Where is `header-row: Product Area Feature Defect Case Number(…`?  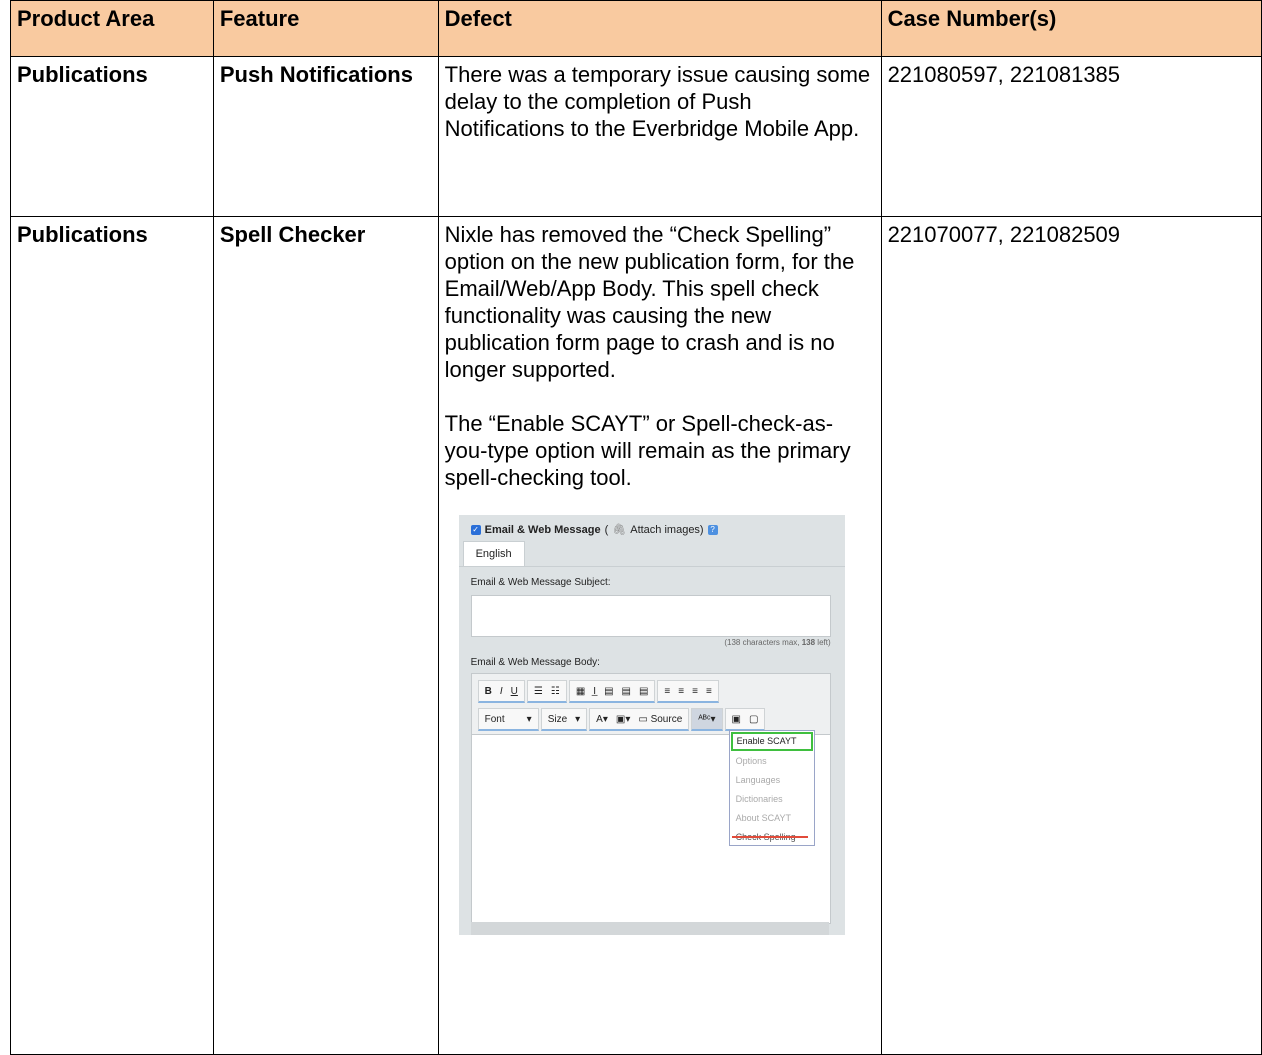 header-row: Product Area Feature Defect Case Number(… is located at coordinates (636, 28).